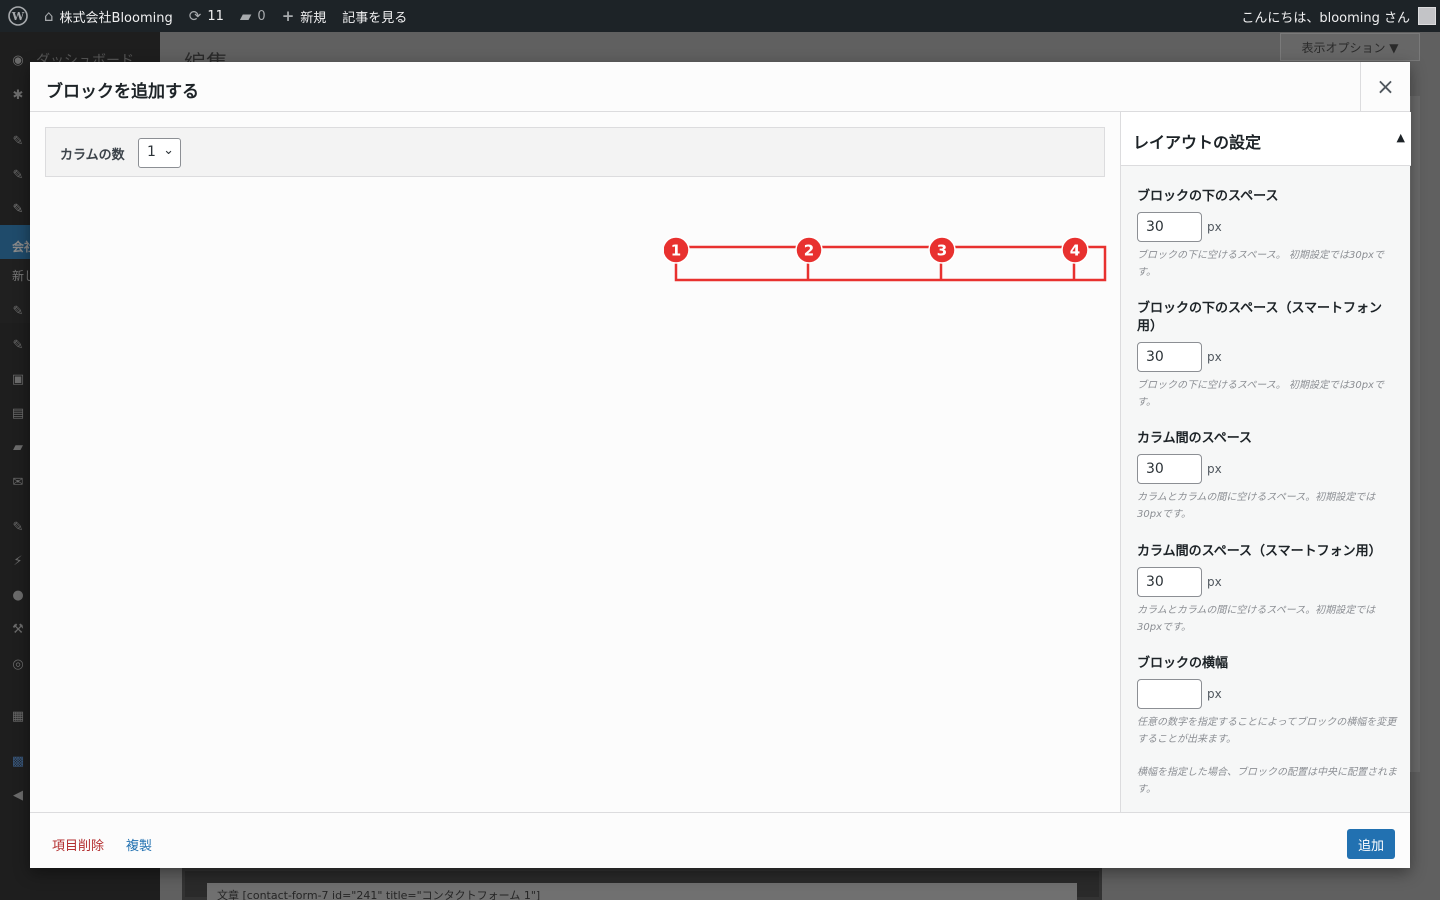 The height and width of the screenshot is (900, 1440). I want to click on duplicate-link: 複製, so click(139, 844).